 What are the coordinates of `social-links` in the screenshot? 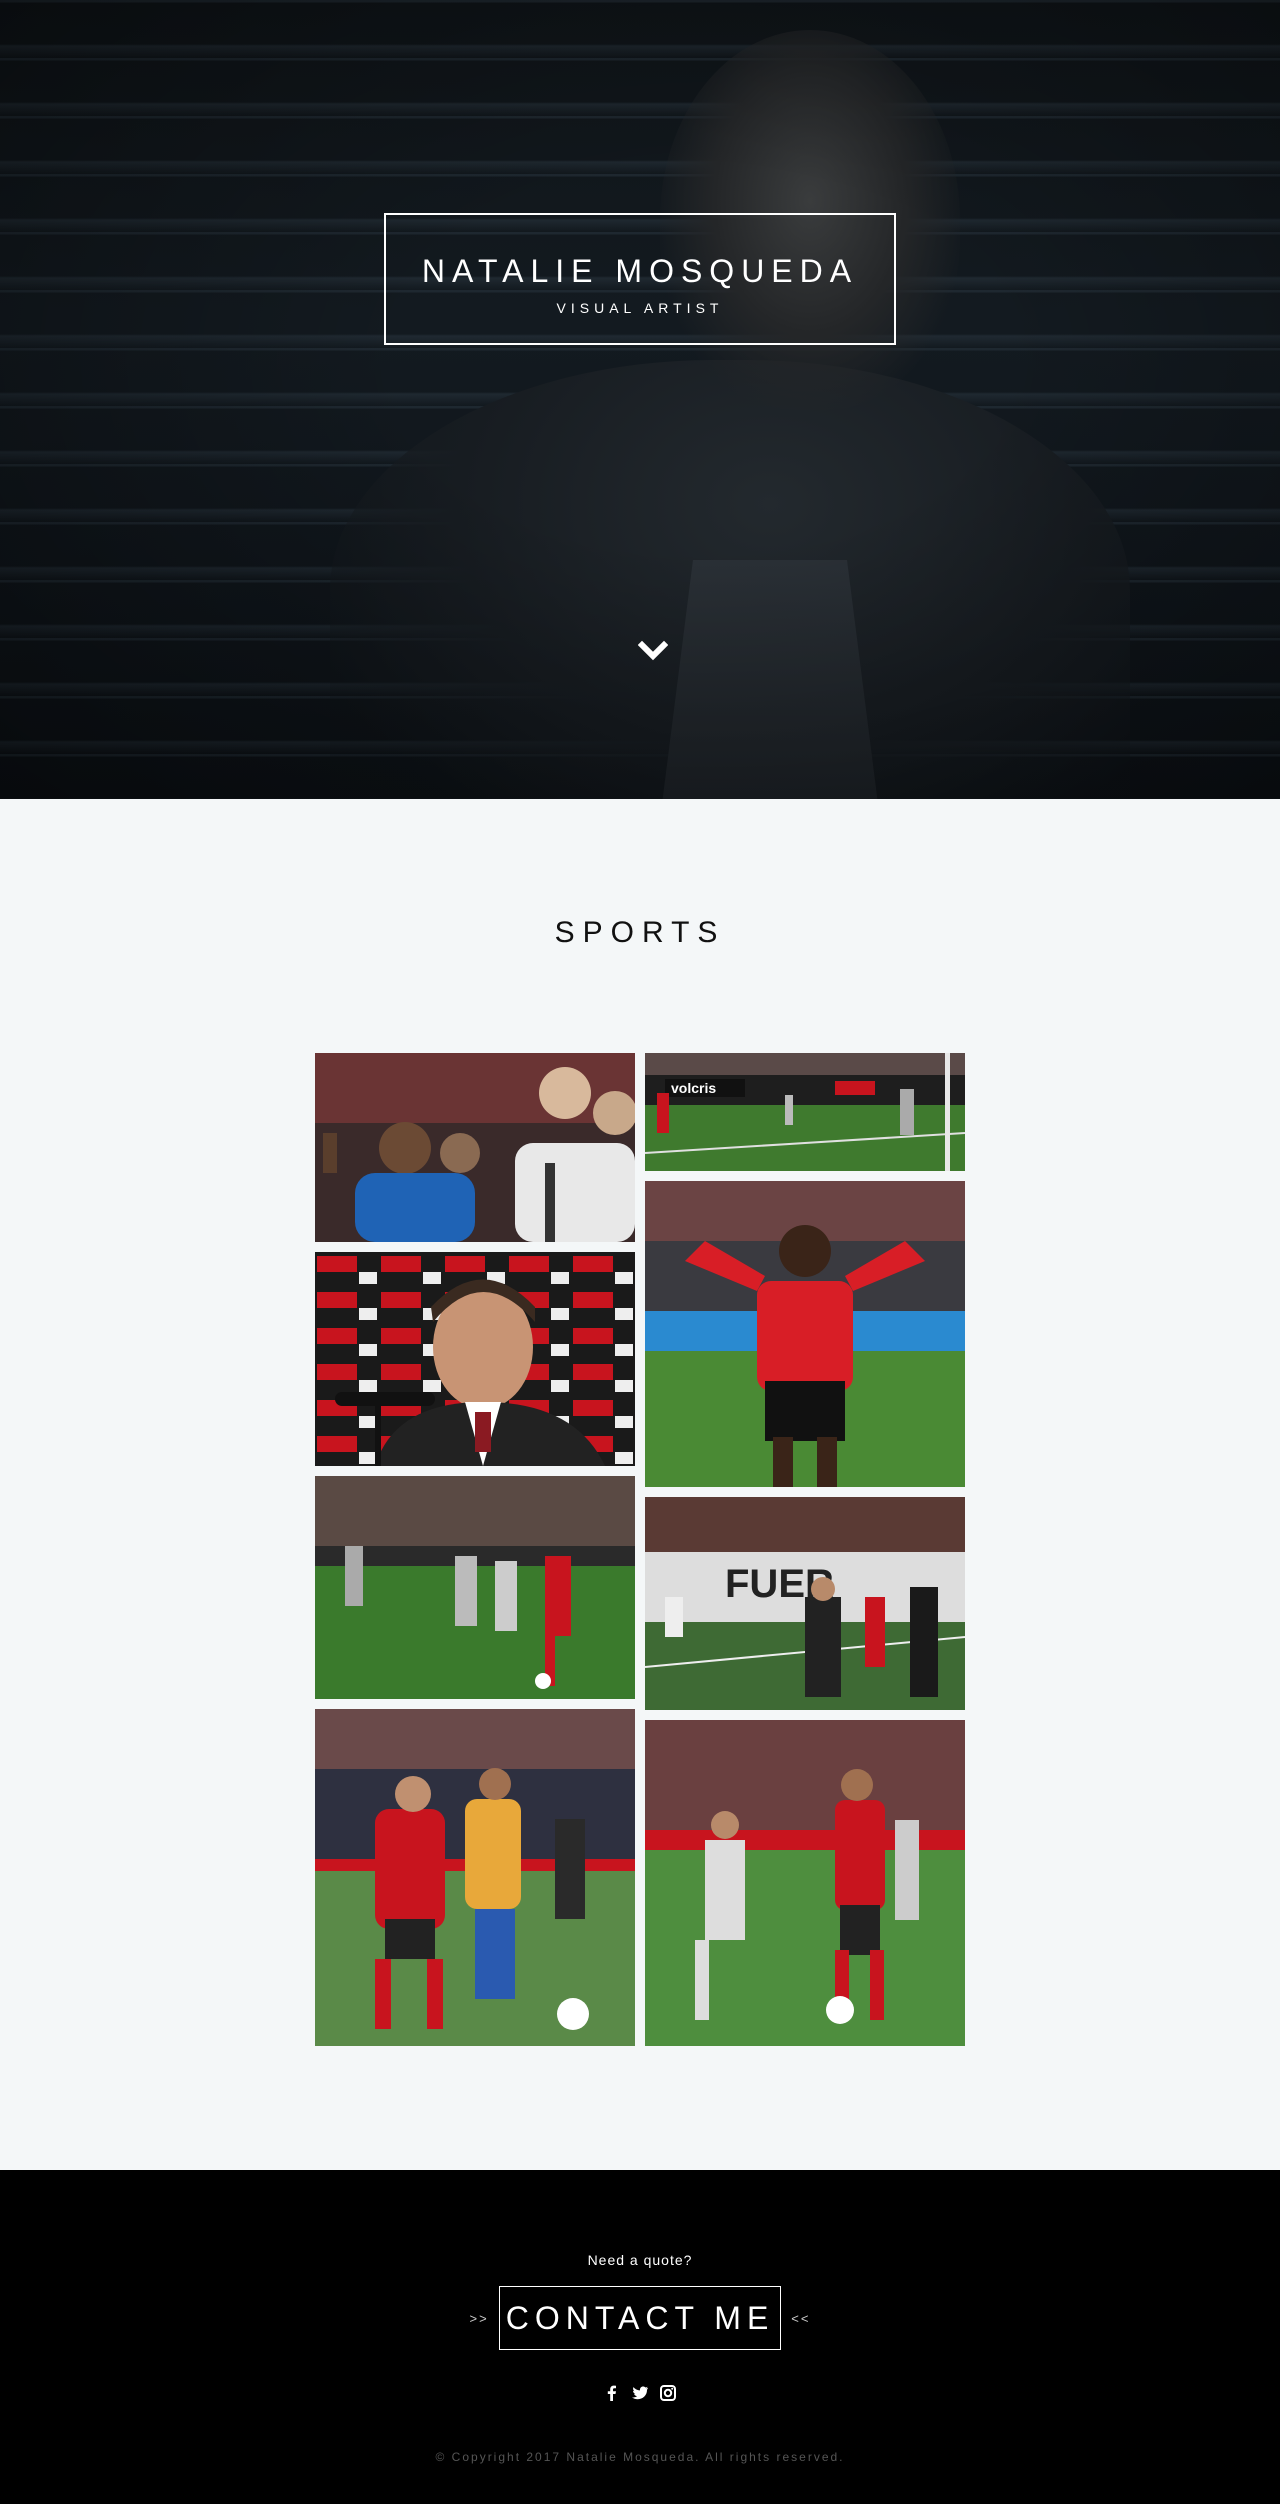 It's located at (640, 2393).